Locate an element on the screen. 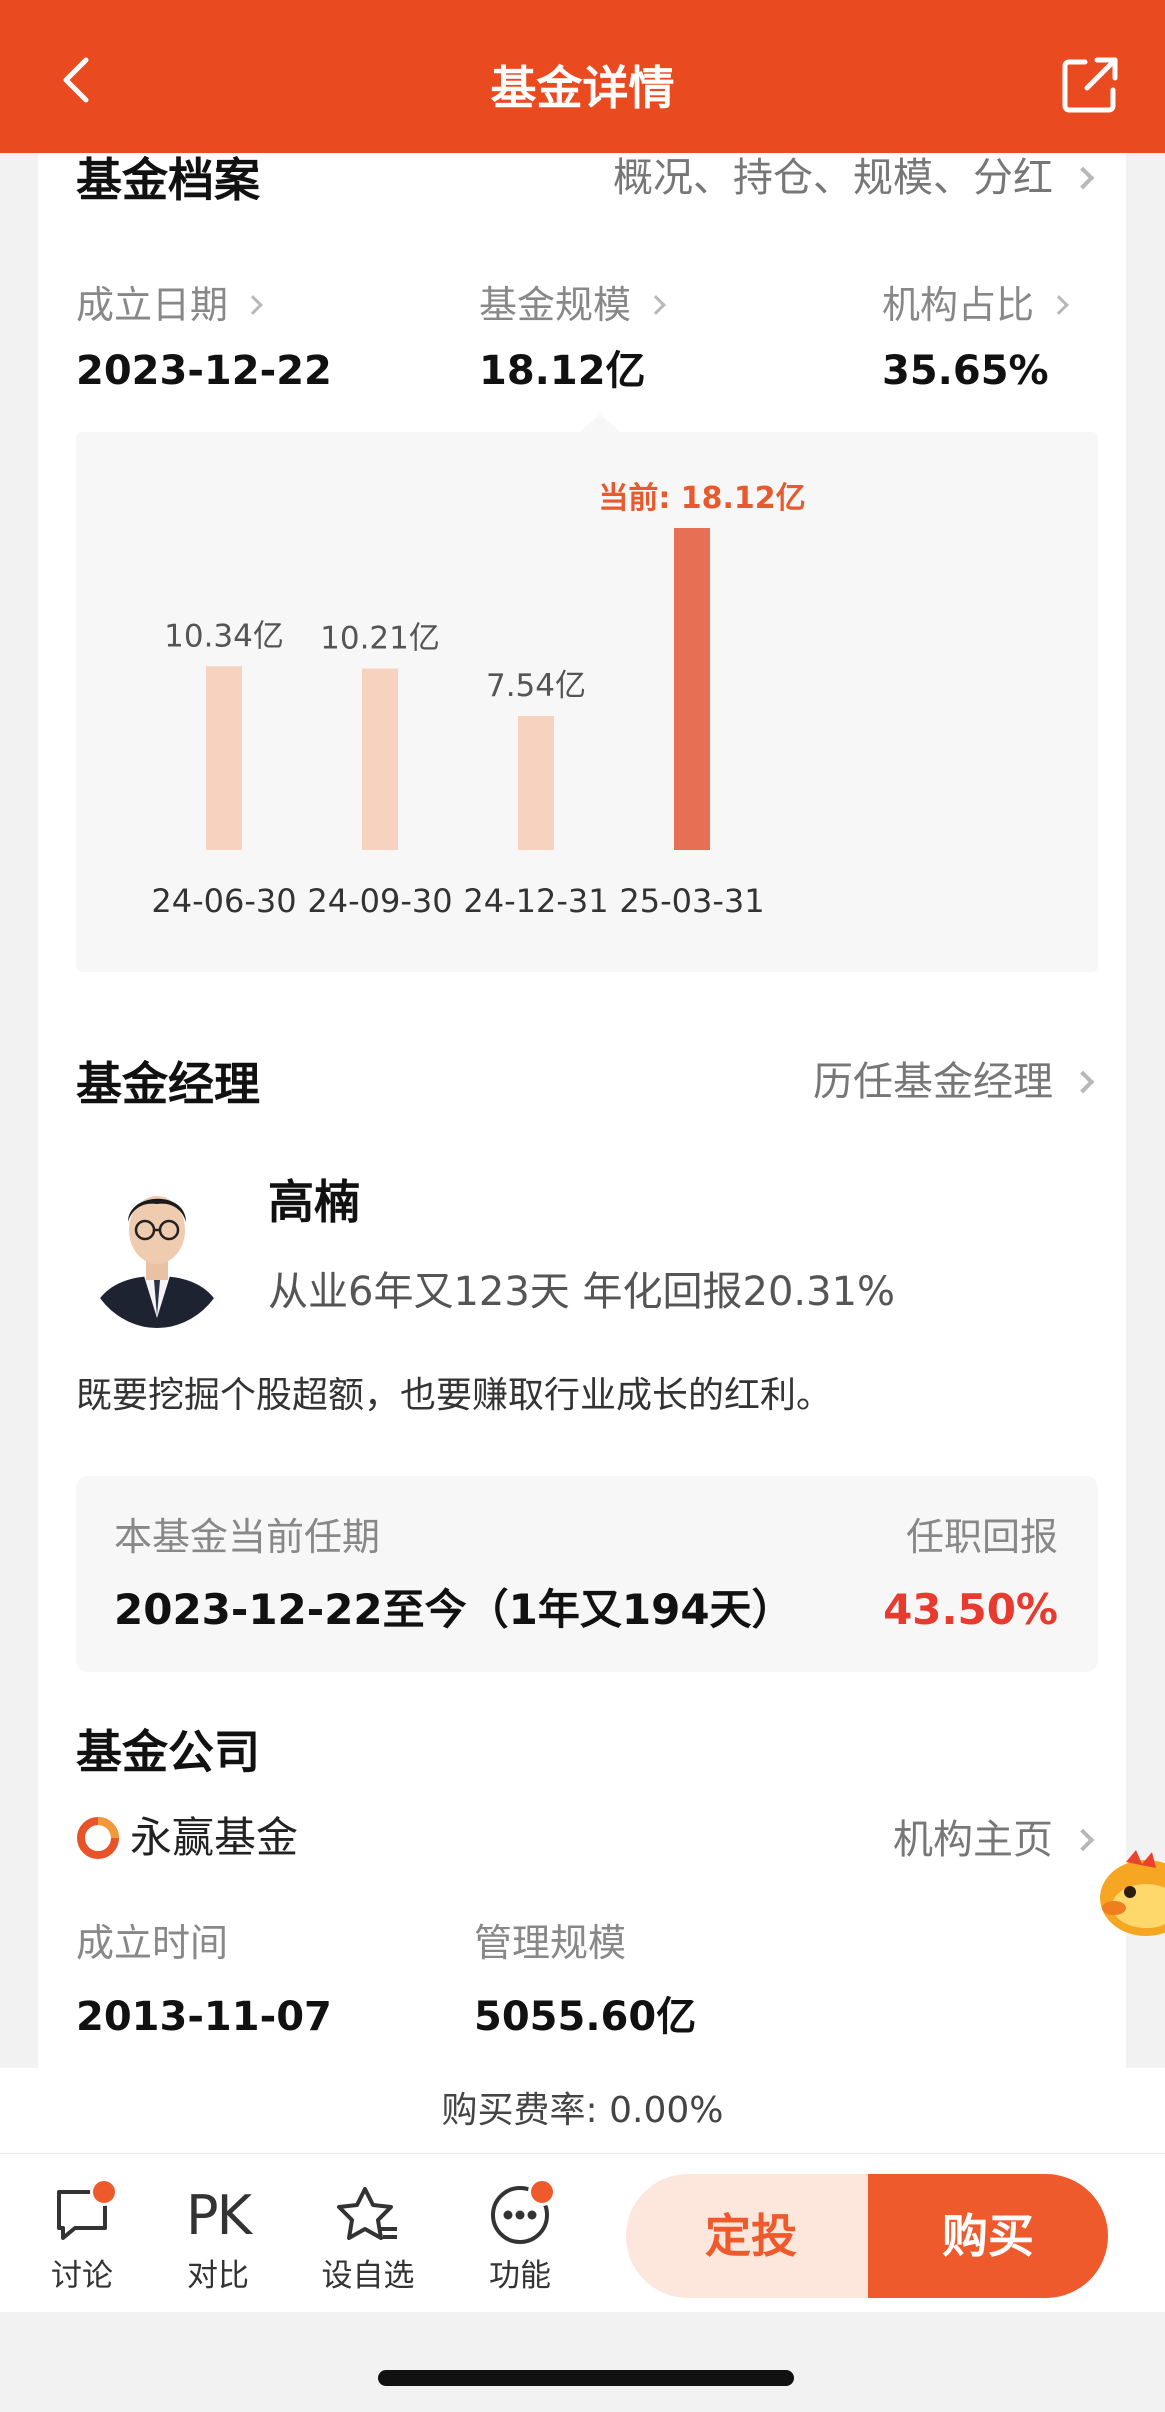 The width and height of the screenshot is (1165, 2412). functions-button: 功能 is located at coordinates (520, 2239).